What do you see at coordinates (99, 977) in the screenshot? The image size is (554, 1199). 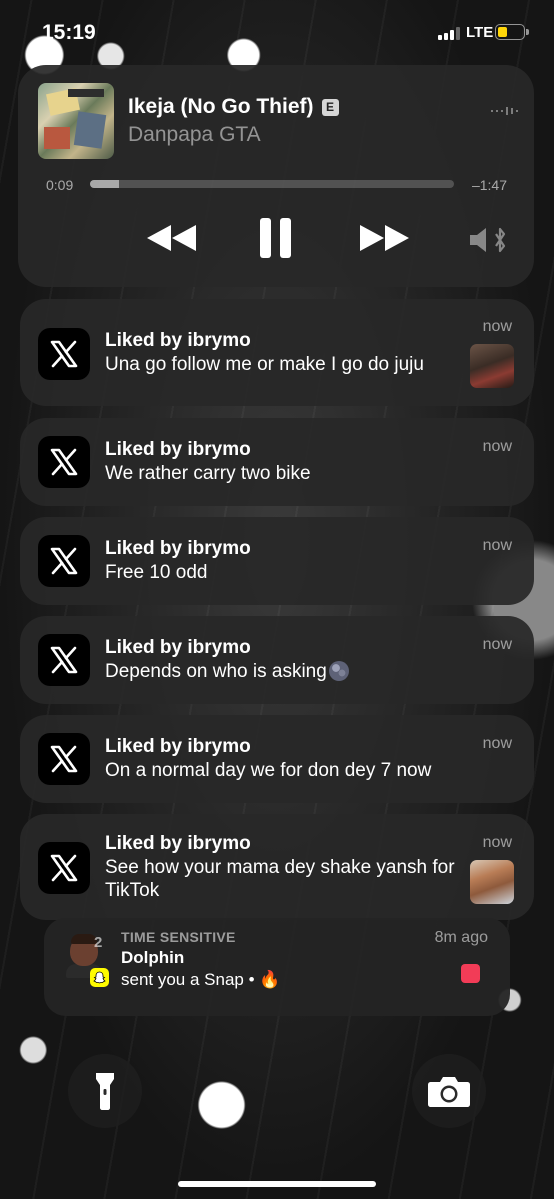 I see `snapchat-ghost-icon` at bounding box center [99, 977].